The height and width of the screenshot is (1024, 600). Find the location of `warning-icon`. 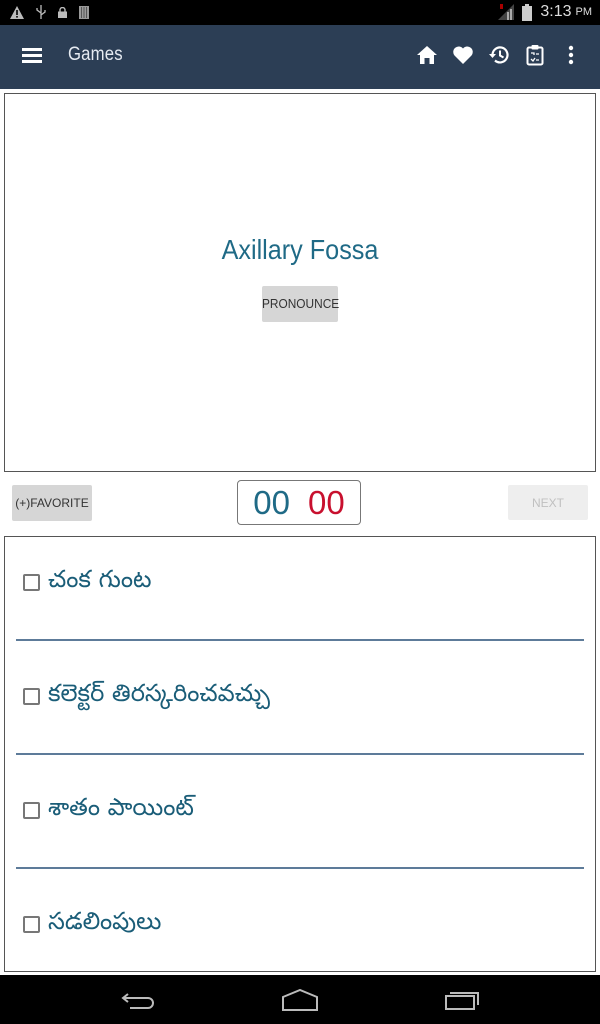

warning-icon is located at coordinates (17, 12).